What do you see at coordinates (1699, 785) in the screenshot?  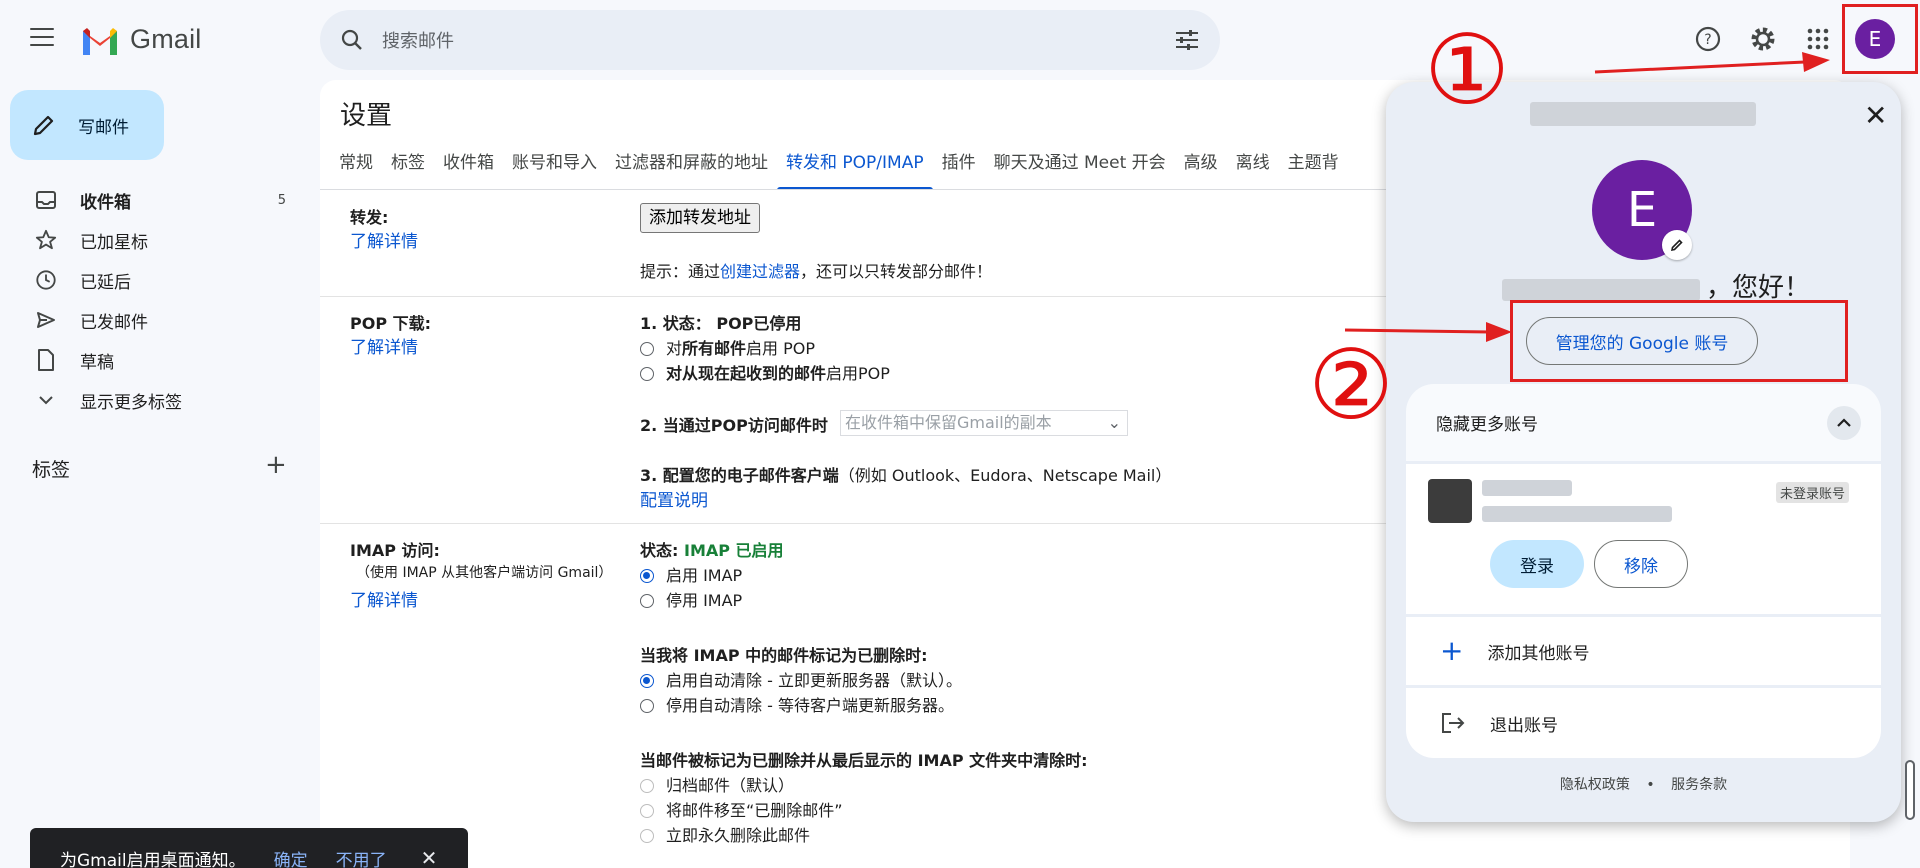 I see `terms-link: 服务条款` at bounding box center [1699, 785].